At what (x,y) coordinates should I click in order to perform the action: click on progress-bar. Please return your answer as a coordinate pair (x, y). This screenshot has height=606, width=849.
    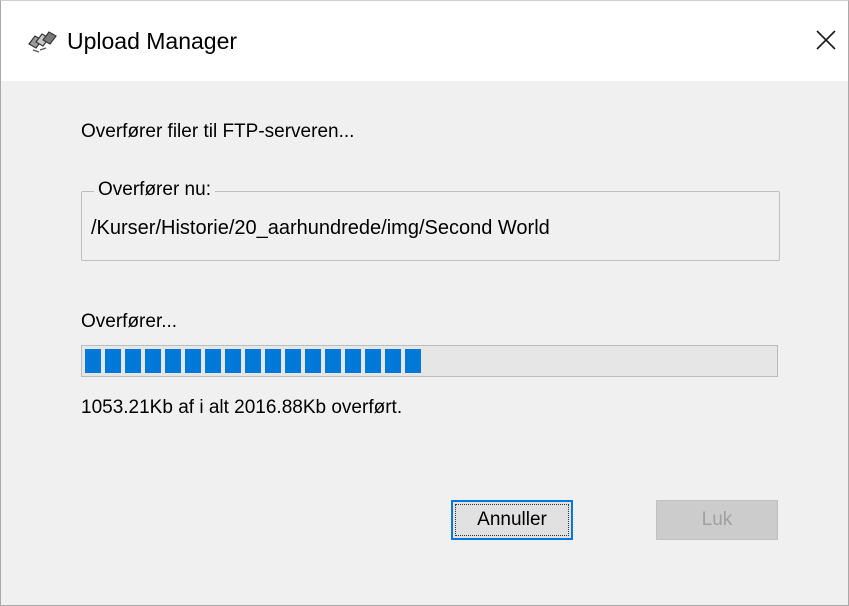
    Looking at the image, I should click on (429, 361).